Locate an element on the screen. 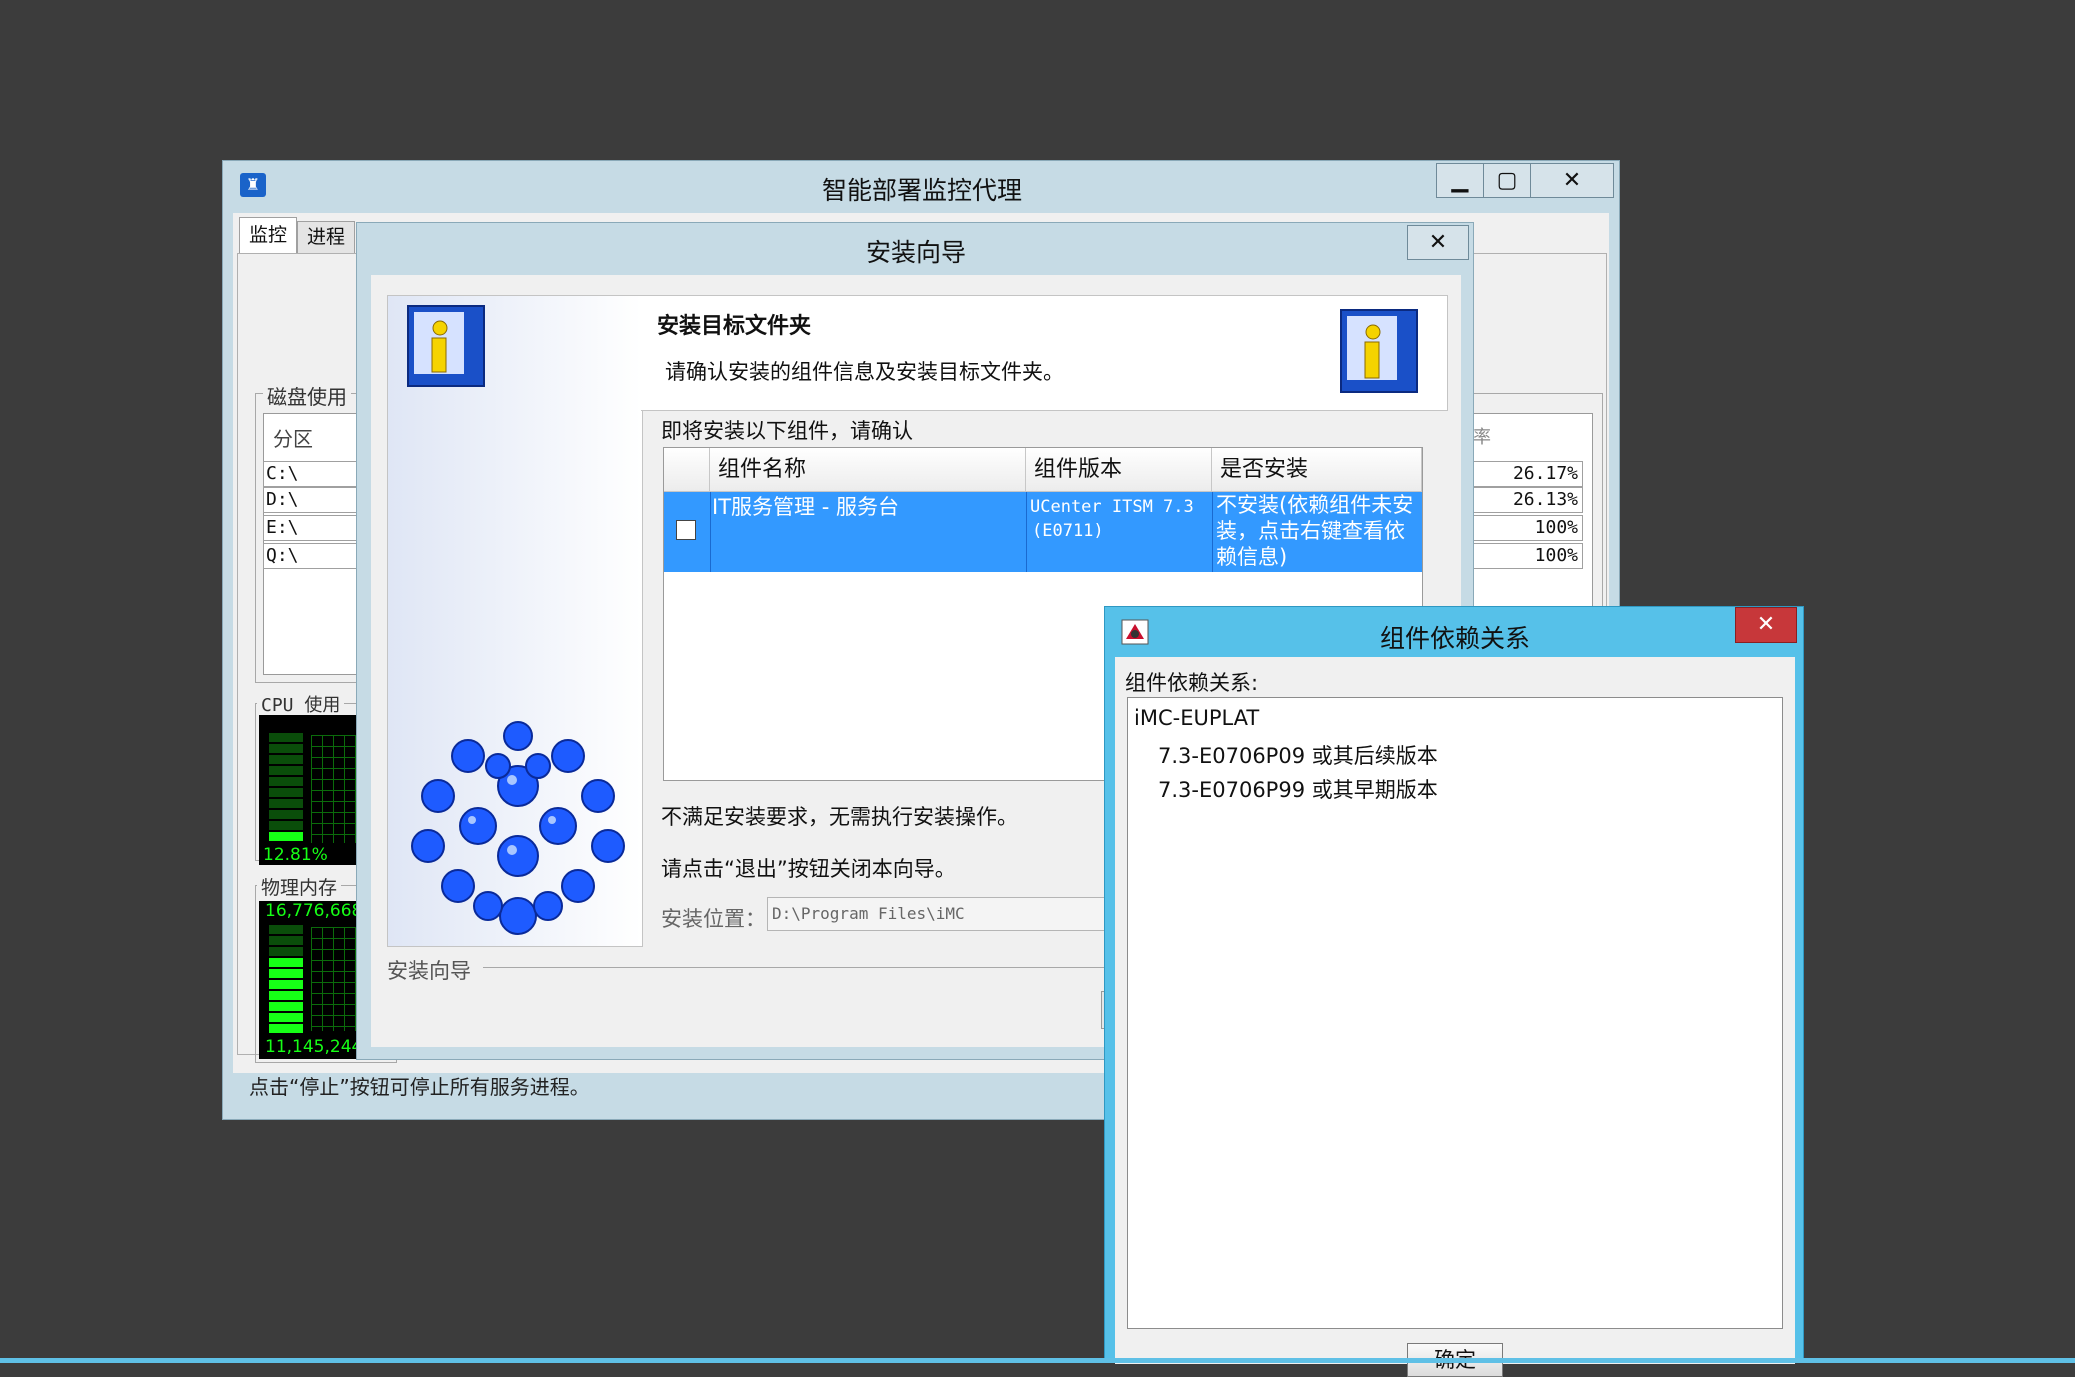 This screenshot has height=1377, width=2075. tab-monitor-label: 监控 is located at coordinates (267, 235).